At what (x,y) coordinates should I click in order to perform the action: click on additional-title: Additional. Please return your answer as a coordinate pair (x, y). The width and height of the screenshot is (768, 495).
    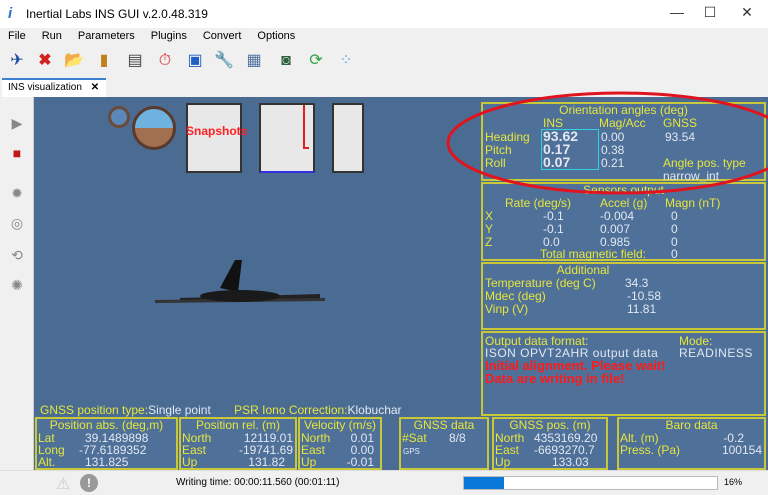
    Looking at the image, I should click on (583, 270).